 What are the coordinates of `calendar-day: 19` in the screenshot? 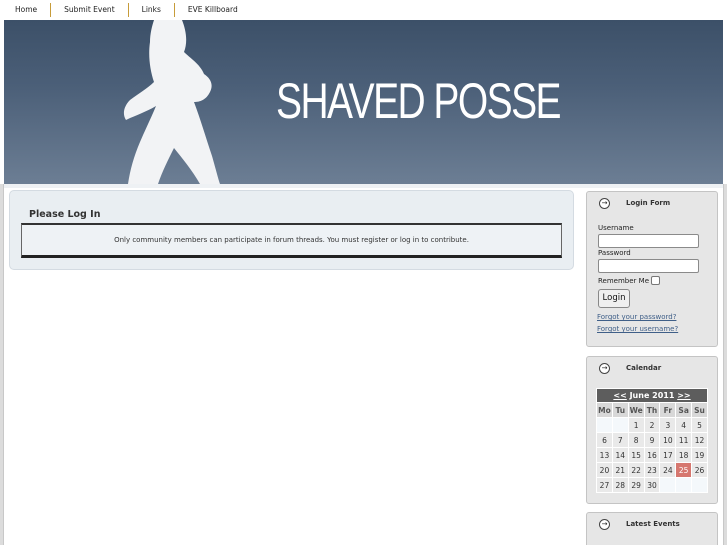 It's located at (699, 455).